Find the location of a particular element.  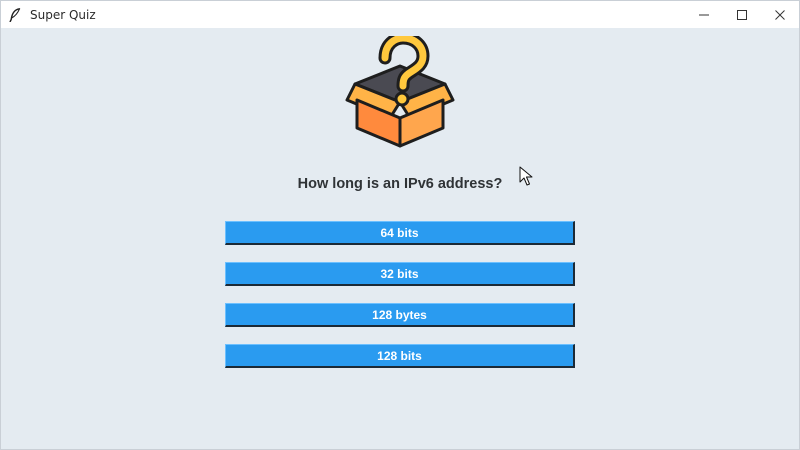

maximize-button is located at coordinates (742, 14).